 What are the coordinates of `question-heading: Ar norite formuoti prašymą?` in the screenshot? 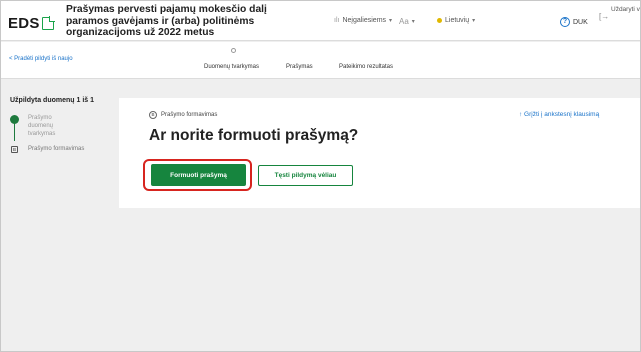 It's located at (254, 135).